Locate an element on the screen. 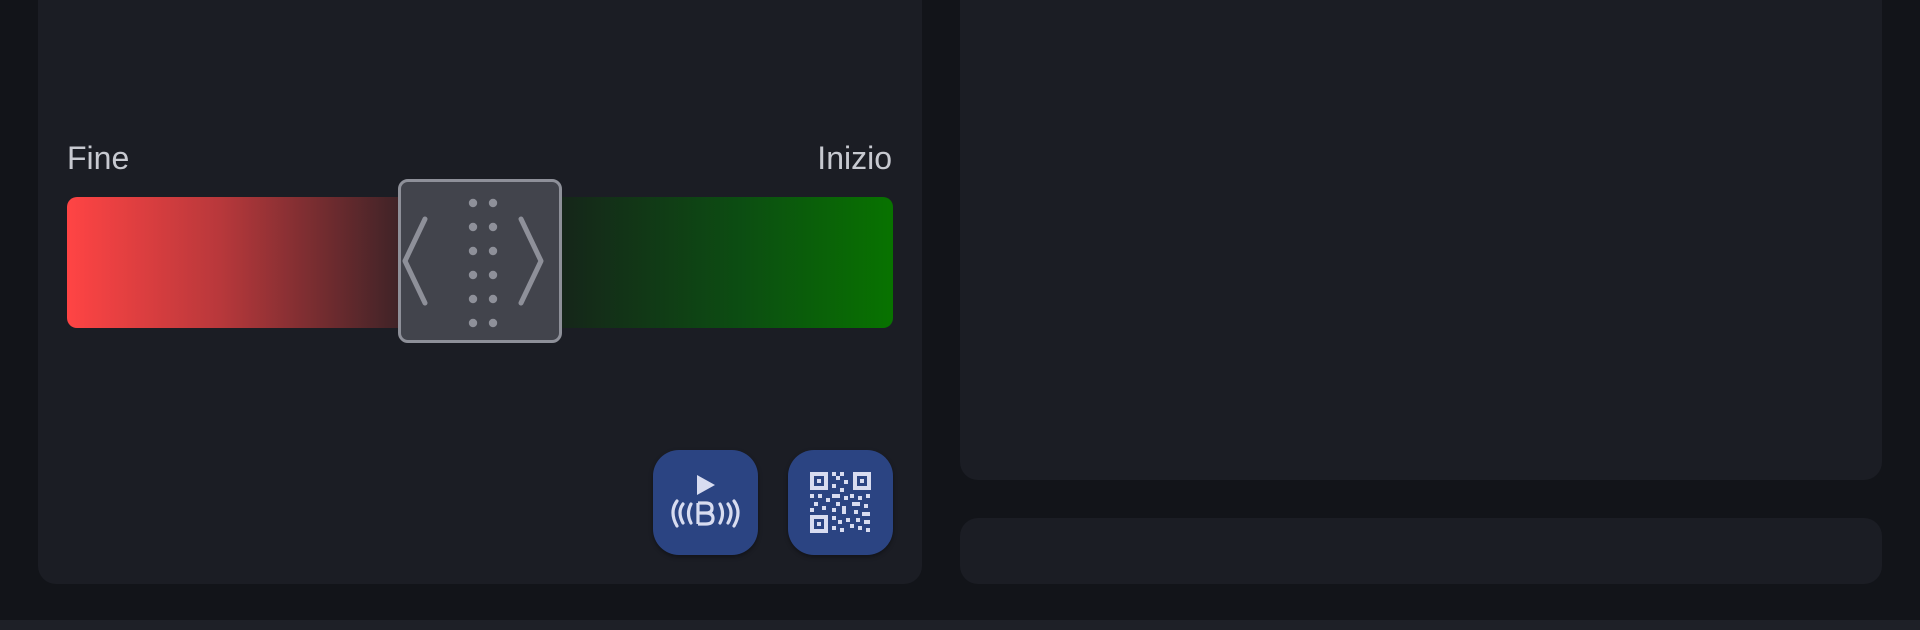 The width and height of the screenshot is (1920, 630). qr-code-icon is located at coordinates (840, 502).